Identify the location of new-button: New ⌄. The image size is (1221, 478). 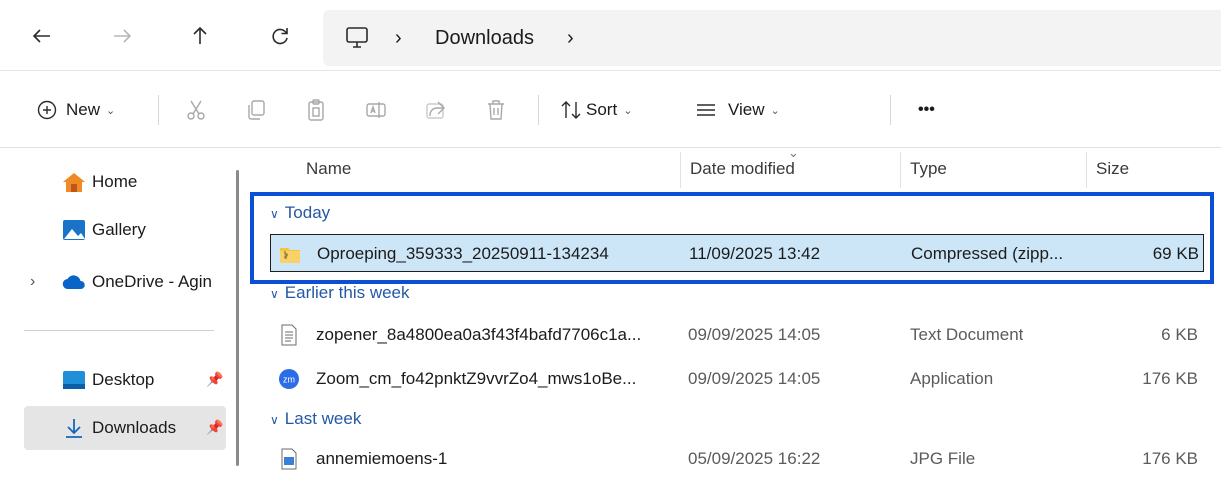
(75, 110).